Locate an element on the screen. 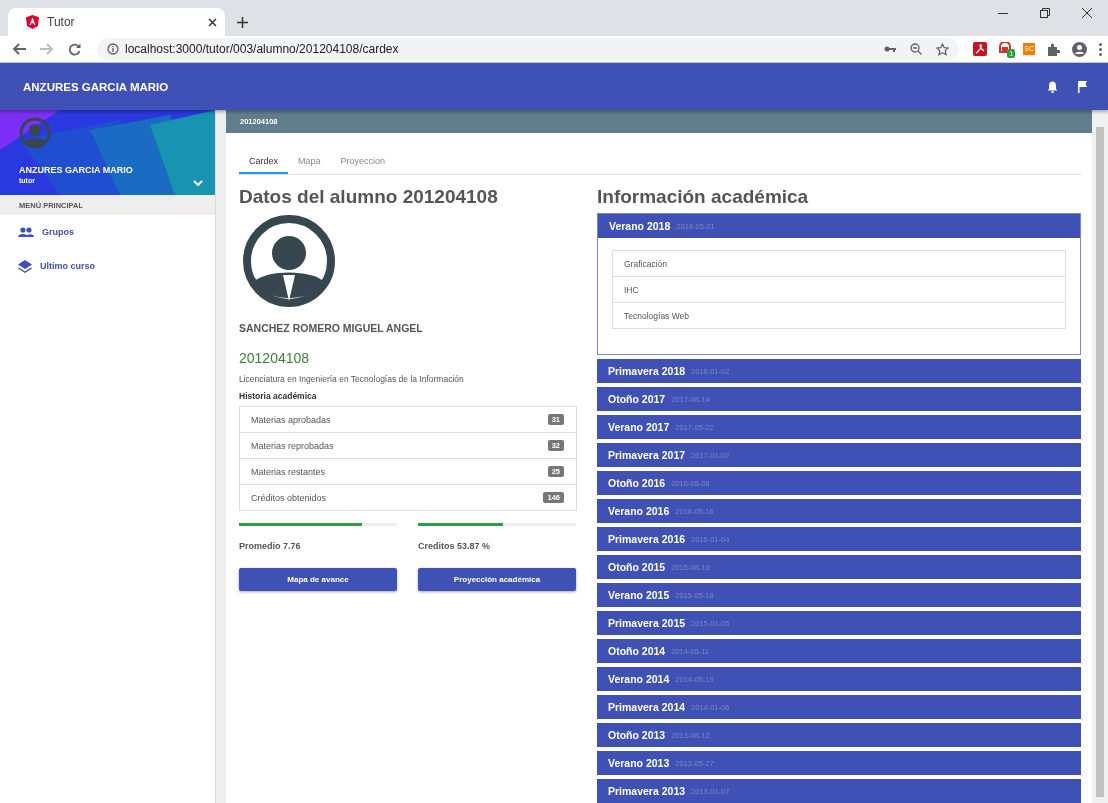 The image size is (1108, 803). stat-label: Materias aprobadas is located at coordinates (291, 419).